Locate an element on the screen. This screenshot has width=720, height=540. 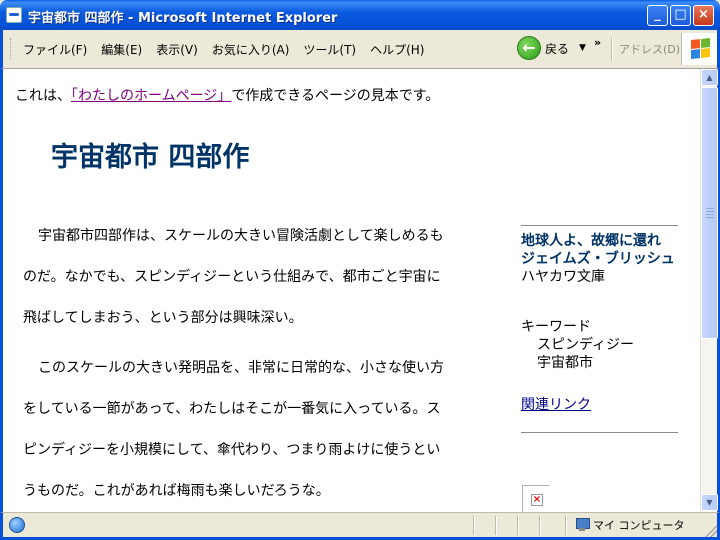
book-publisher: ハヤカワ文庫 is located at coordinates (563, 277).